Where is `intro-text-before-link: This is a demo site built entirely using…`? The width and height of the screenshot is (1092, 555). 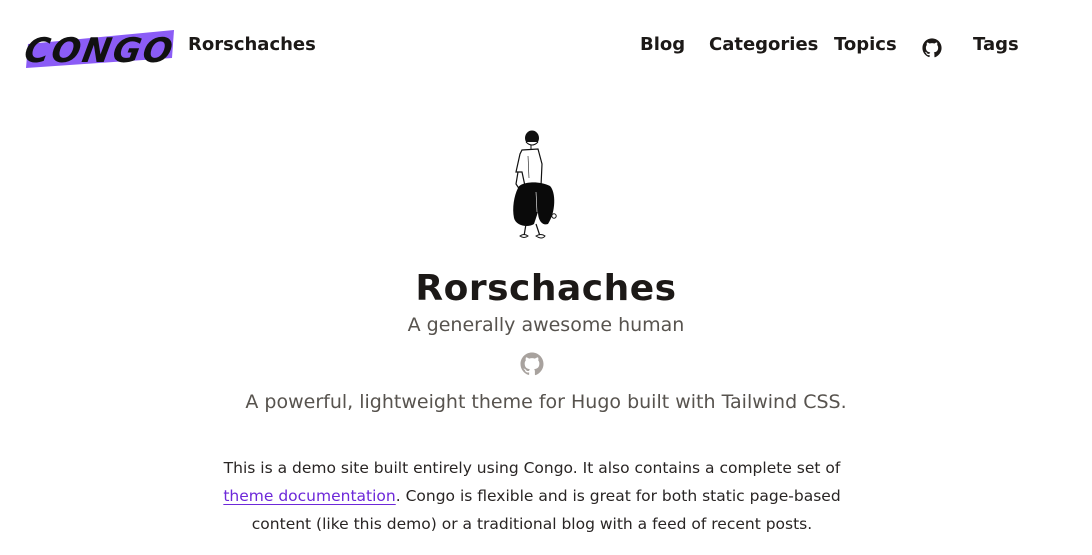 intro-text-before-link: This is a demo site built entirely using… is located at coordinates (532, 468).